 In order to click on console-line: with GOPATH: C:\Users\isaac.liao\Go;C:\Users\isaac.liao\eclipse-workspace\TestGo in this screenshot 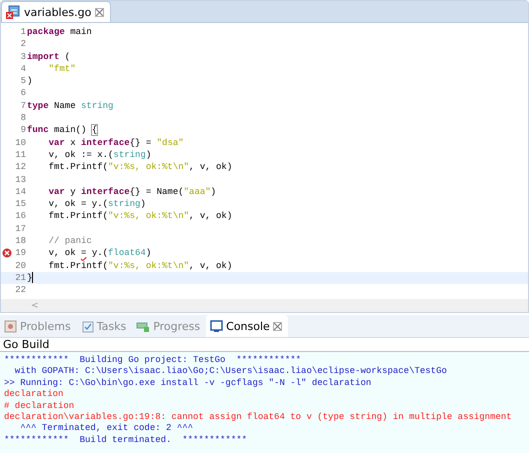, I will do `click(231, 372)`.